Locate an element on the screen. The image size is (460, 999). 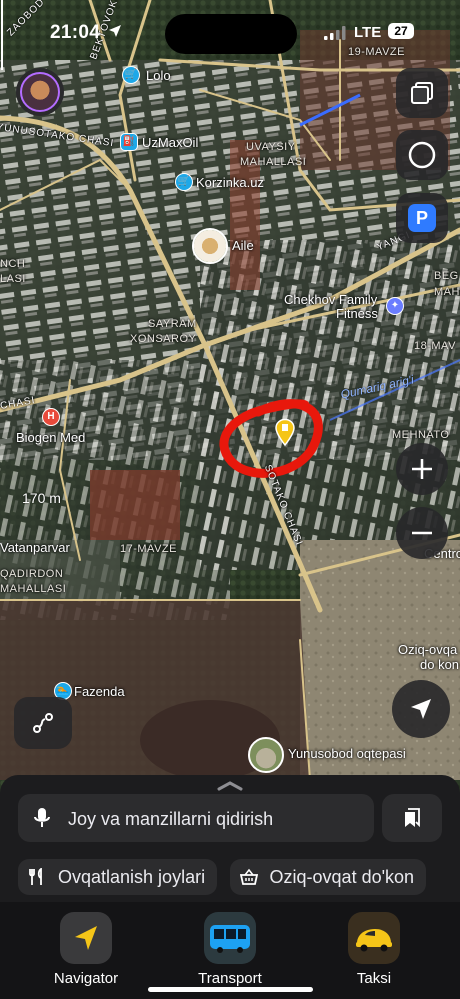
sheet-handle-icon is located at coordinates (230, 786).